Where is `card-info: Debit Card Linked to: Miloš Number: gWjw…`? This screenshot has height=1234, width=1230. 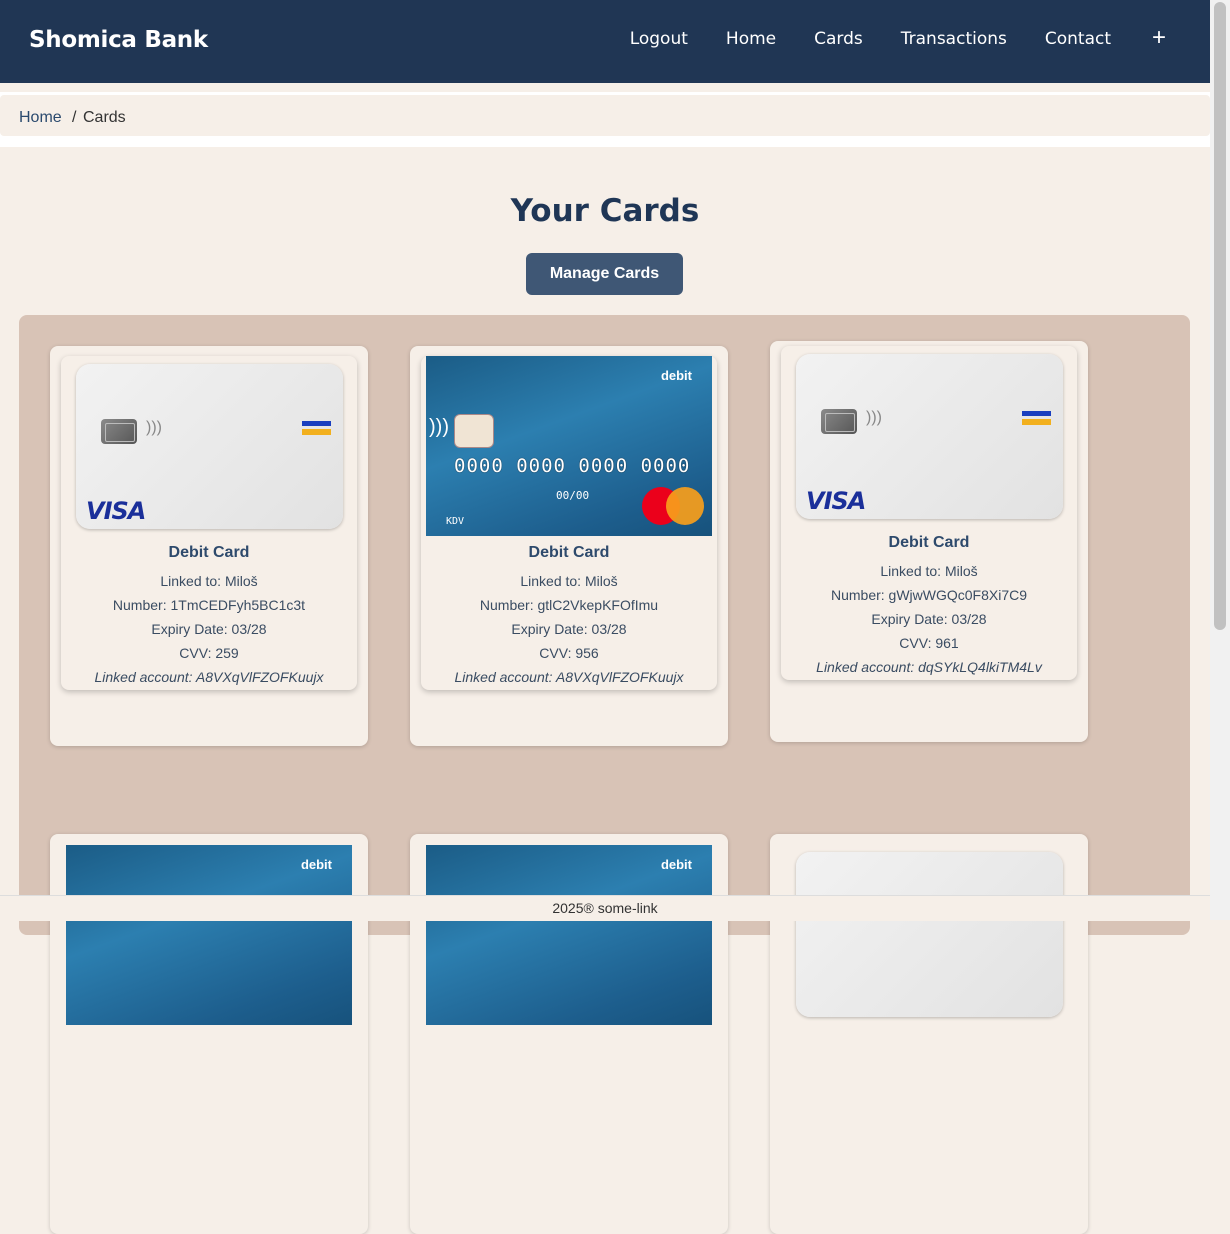 card-info: Debit Card Linked to: Miloš Number: gWjw… is located at coordinates (929, 606).